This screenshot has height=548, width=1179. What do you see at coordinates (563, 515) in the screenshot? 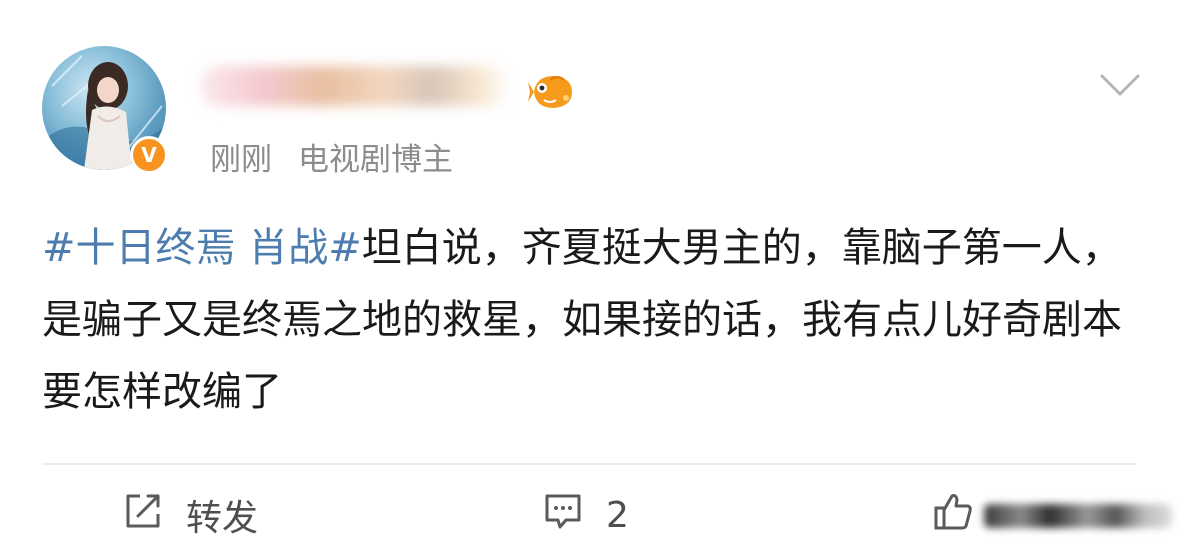
I see `comment-icon` at bounding box center [563, 515].